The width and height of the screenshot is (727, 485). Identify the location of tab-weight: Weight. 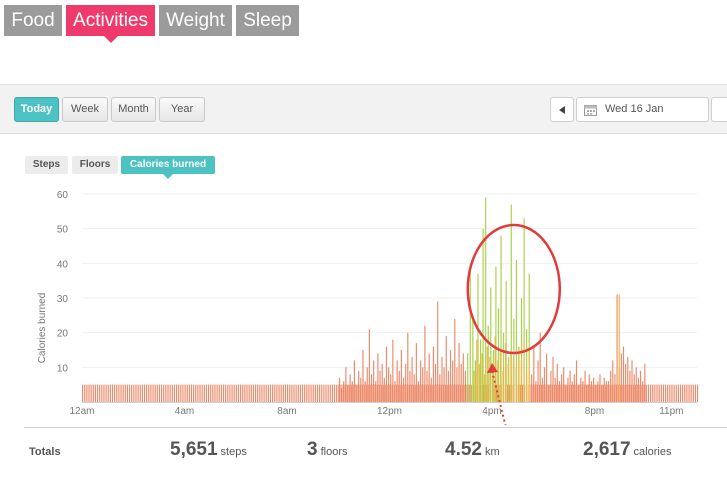
(195, 20).